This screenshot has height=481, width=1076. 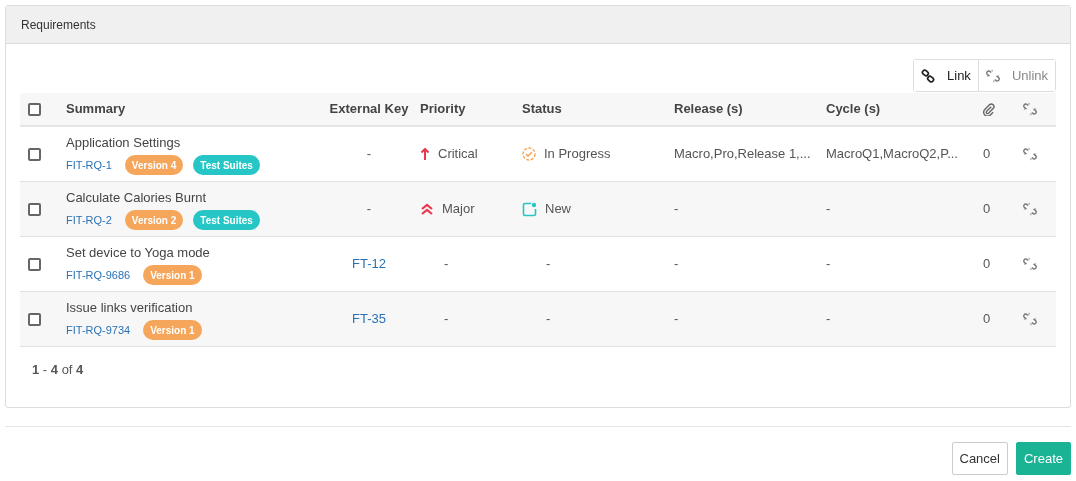 What do you see at coordinates (369, 264) in the screenshot?
I see `external-key-link: FT-12` at bounding box center [369, 264].